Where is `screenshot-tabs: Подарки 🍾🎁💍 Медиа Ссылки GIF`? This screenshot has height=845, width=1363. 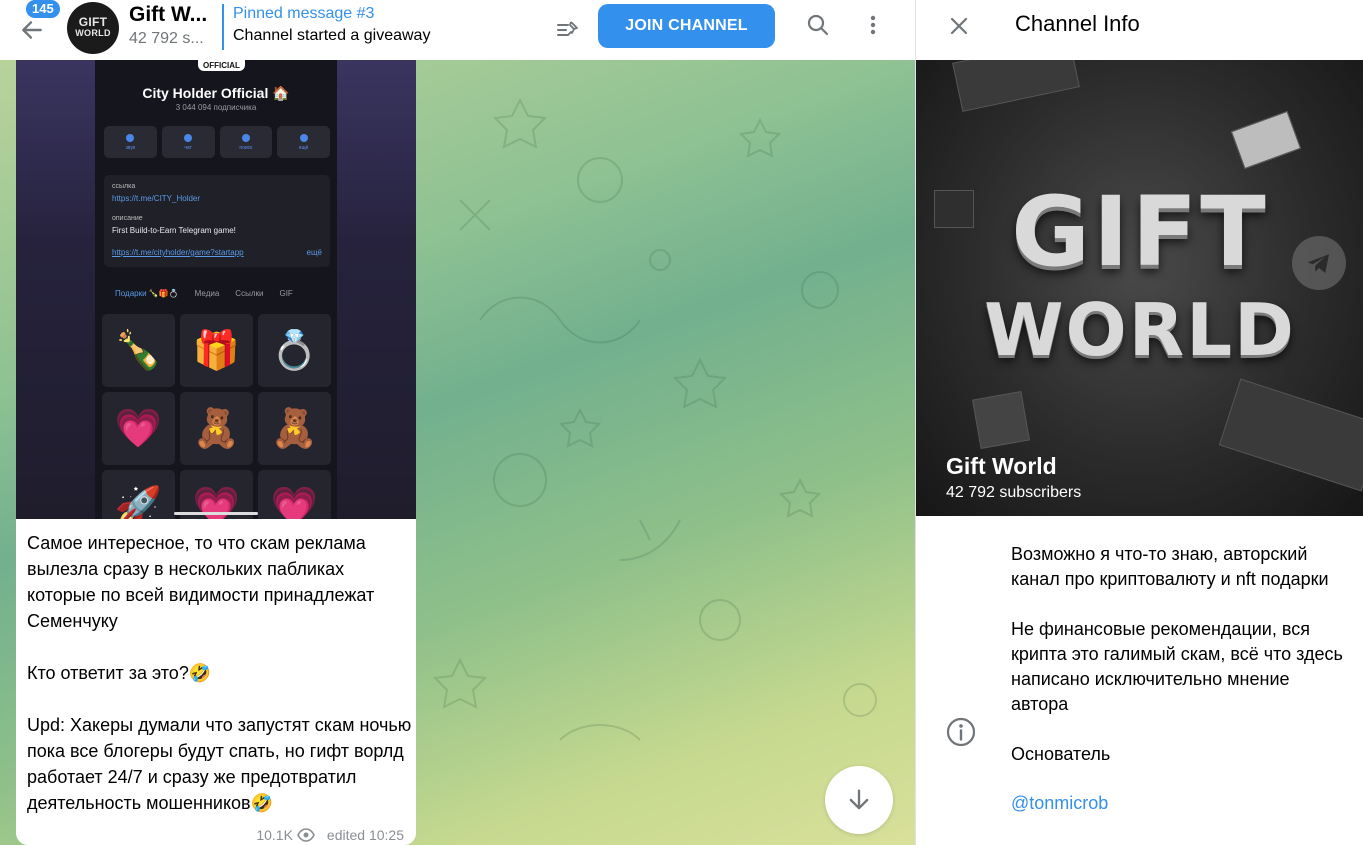
screenshot-tabs: Подарки 🍾🎁💍 Медиа Ссылки GIF is located at coordinates (220, 293).